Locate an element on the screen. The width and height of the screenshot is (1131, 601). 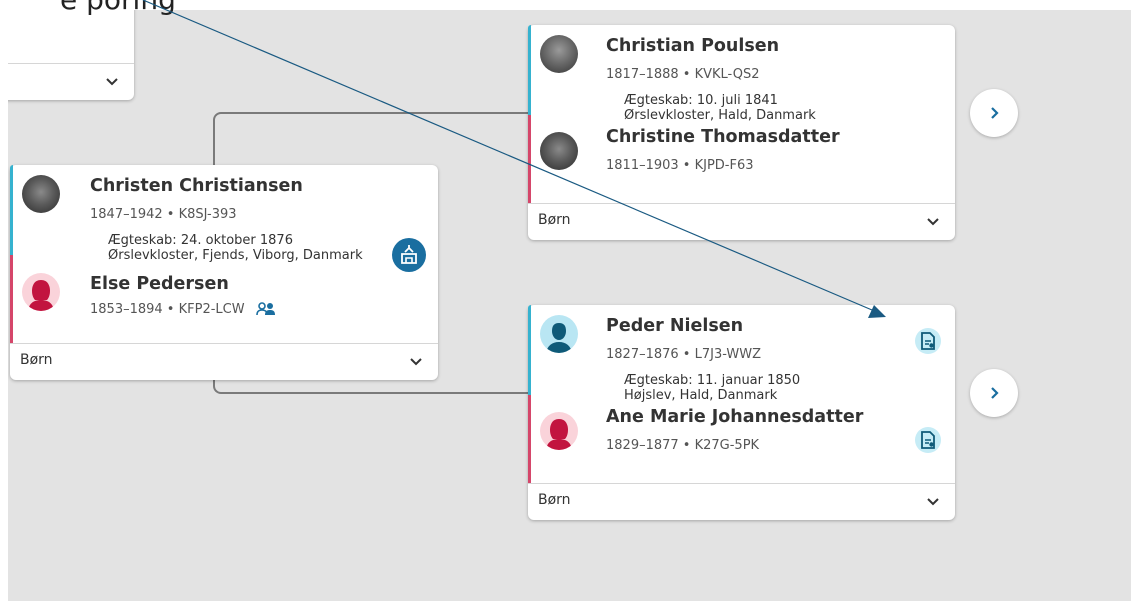
person-name: Peder Nielsen is located at coordinates (674, 326).